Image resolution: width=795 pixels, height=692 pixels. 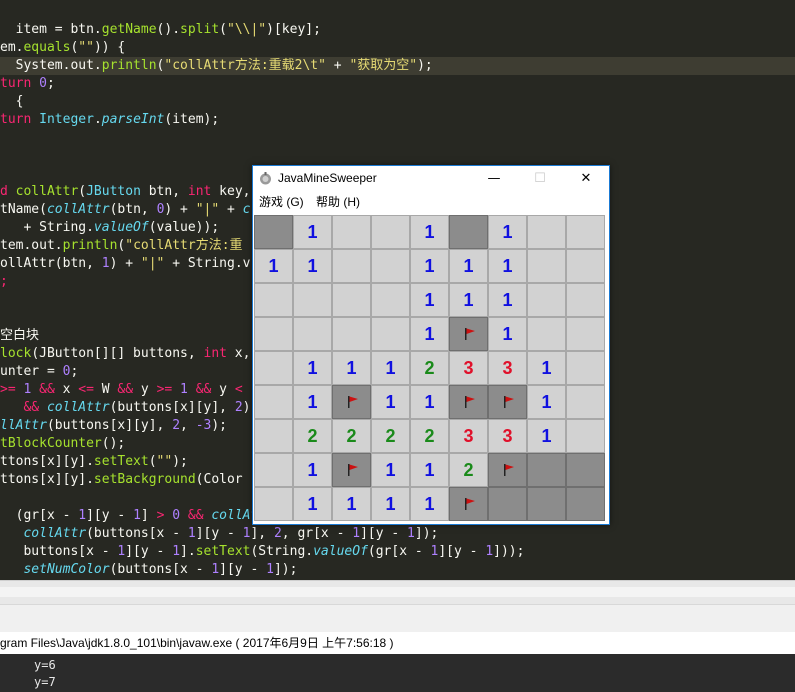 What do you see at coordinates (137, 407) in the screenshot?
I see `code-line: && collAttr(buttons[x][y], 2)` at bounding box center [137, 407].